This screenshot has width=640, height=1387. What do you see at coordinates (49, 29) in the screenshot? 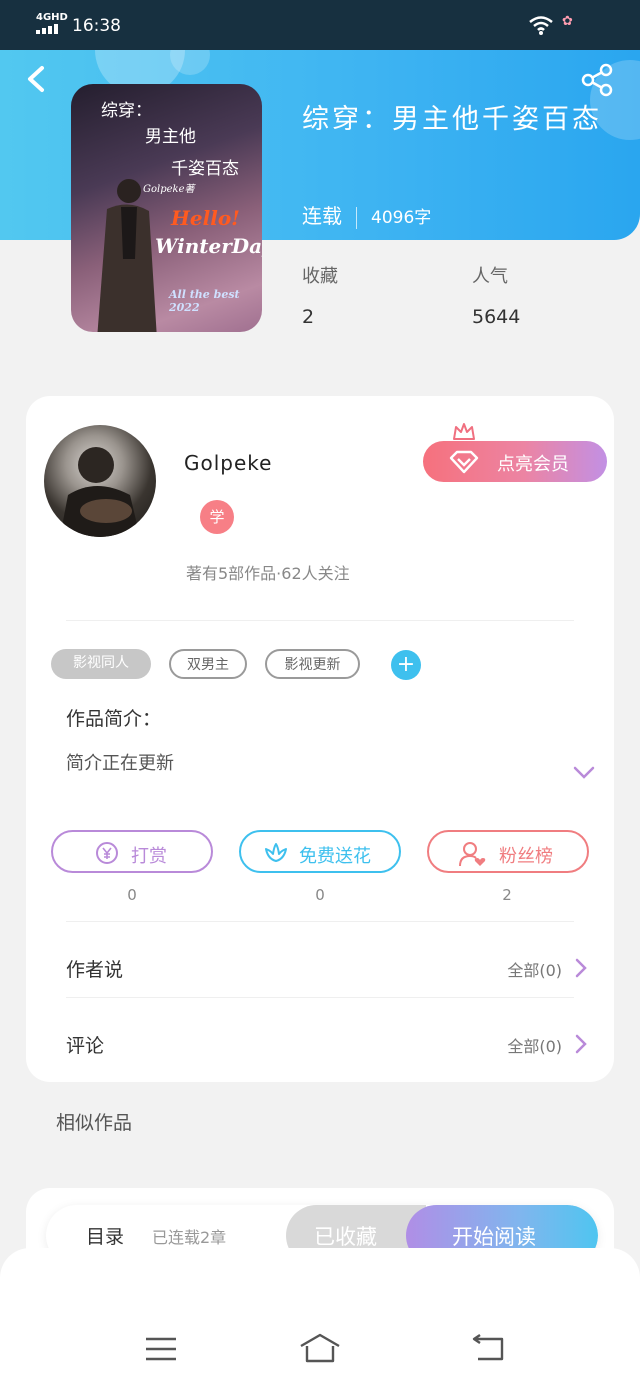
I see `signal-icon` at bounding box center [49, 29].